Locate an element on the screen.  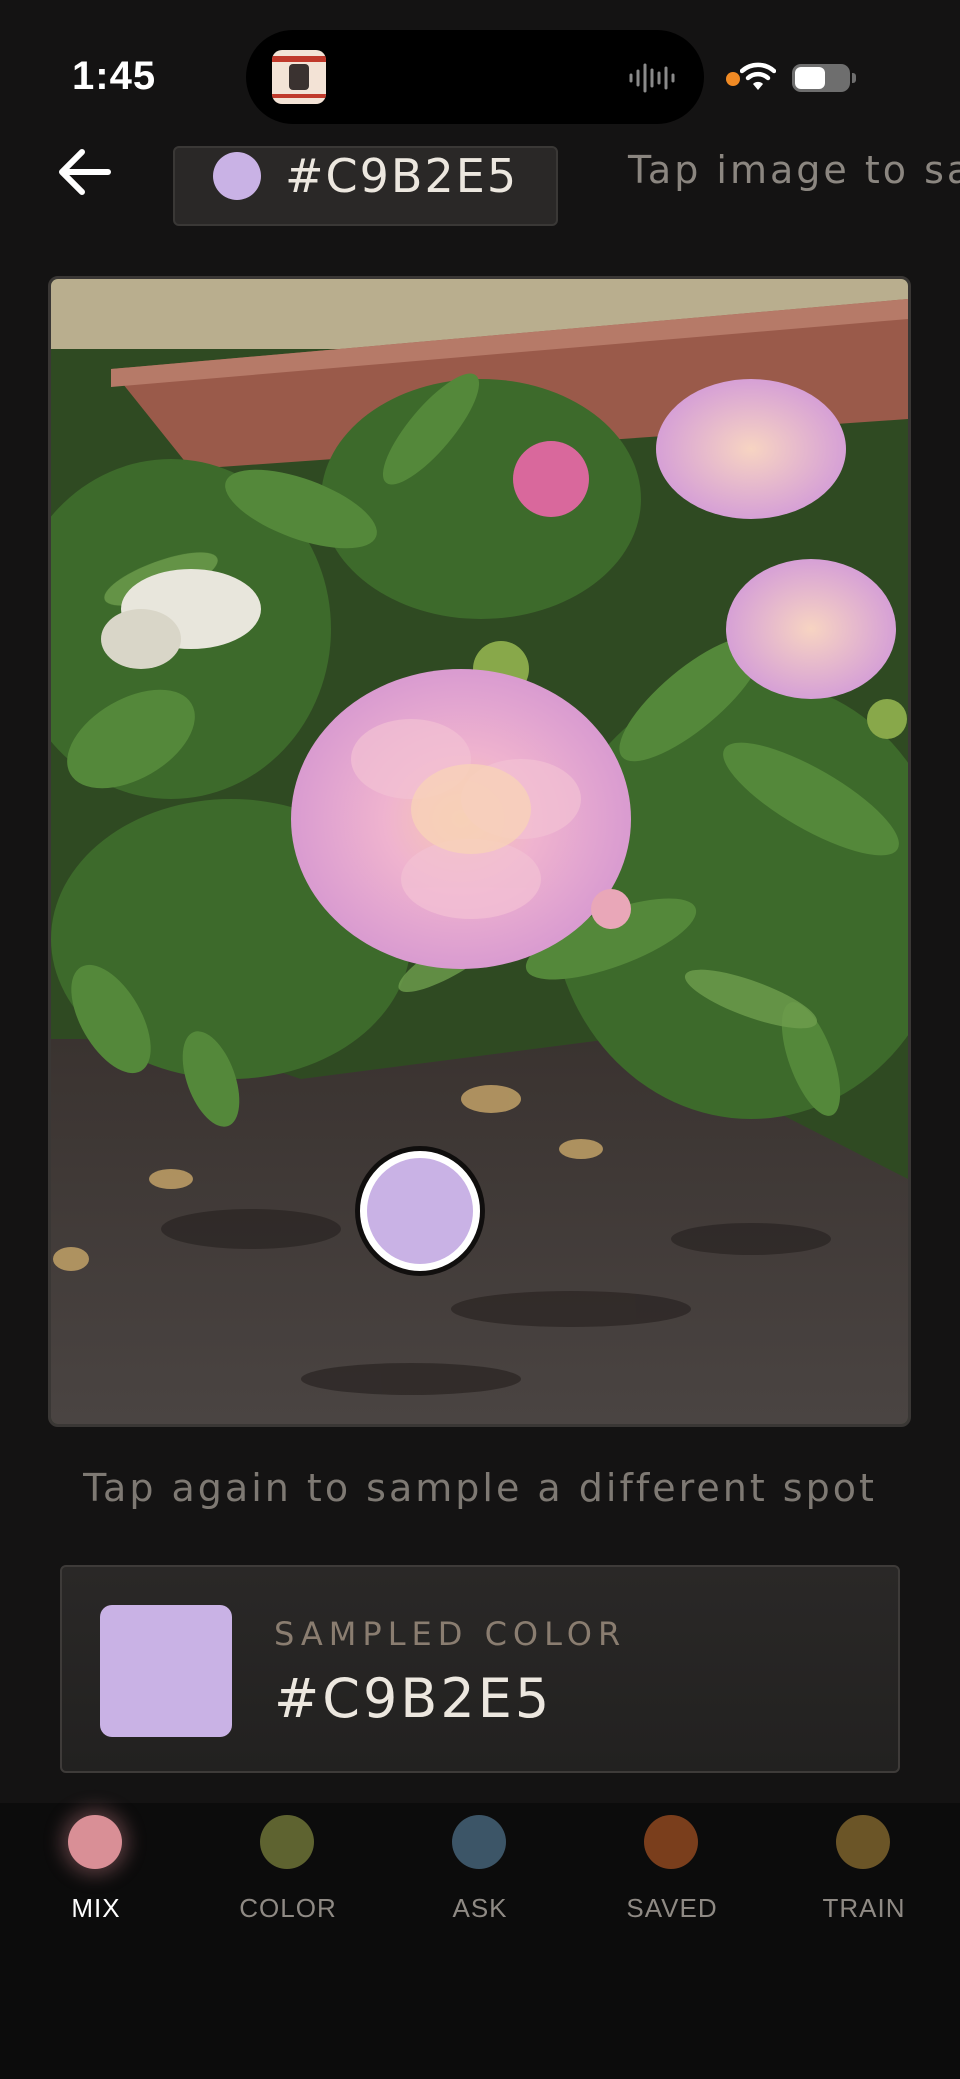
sampled-color-swatch is located at coordinates (166, 1671).